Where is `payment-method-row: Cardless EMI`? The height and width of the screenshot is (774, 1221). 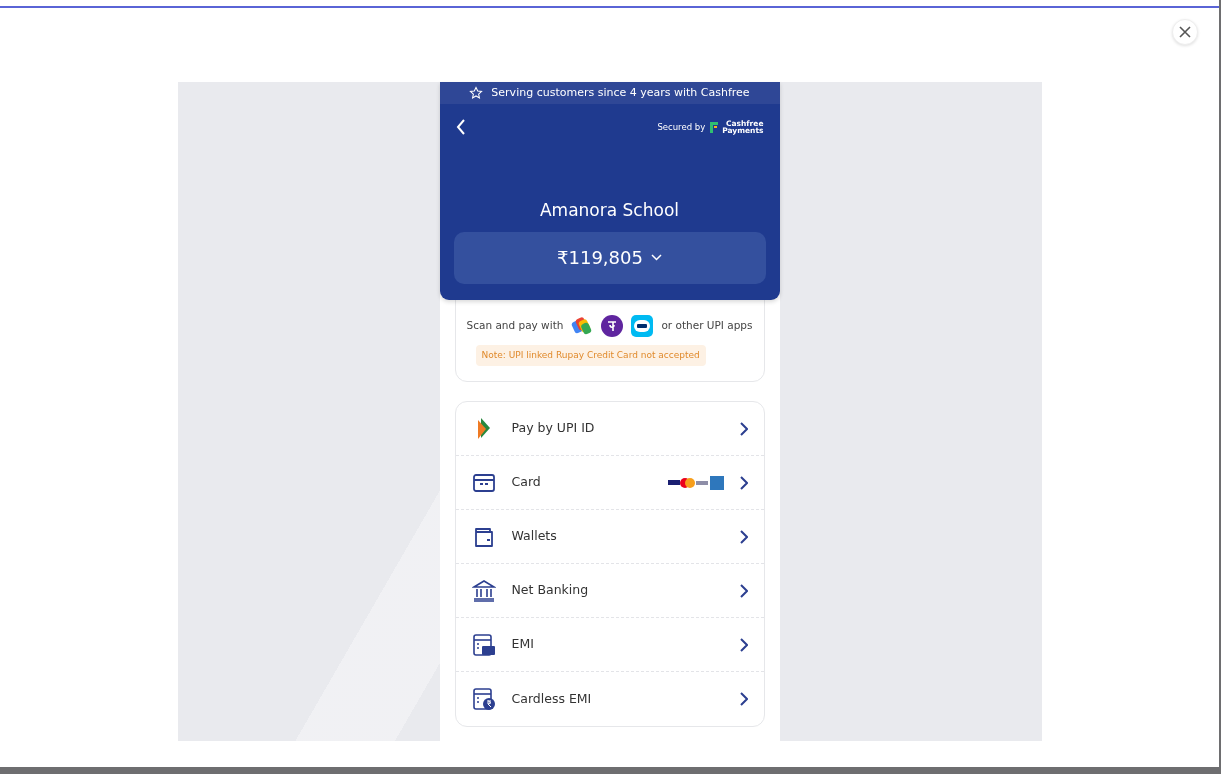 payment-method-row: Cardless EMI is located at coordinates (609, 699).